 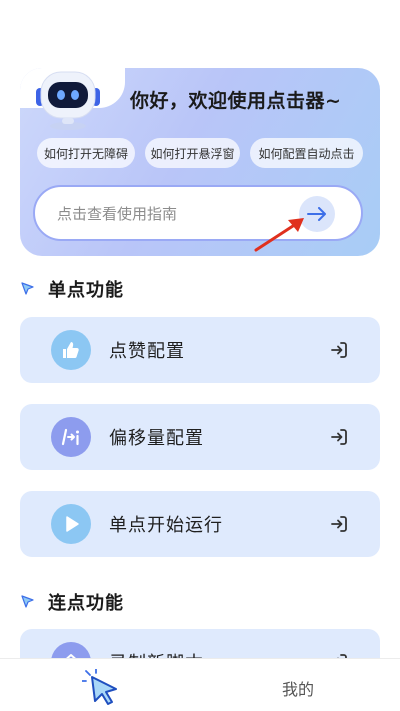 What do you see at coordinates (156, 438) in the screenshot?
I see `card-label: 偏移量配置` at bounding box center [156, 438].